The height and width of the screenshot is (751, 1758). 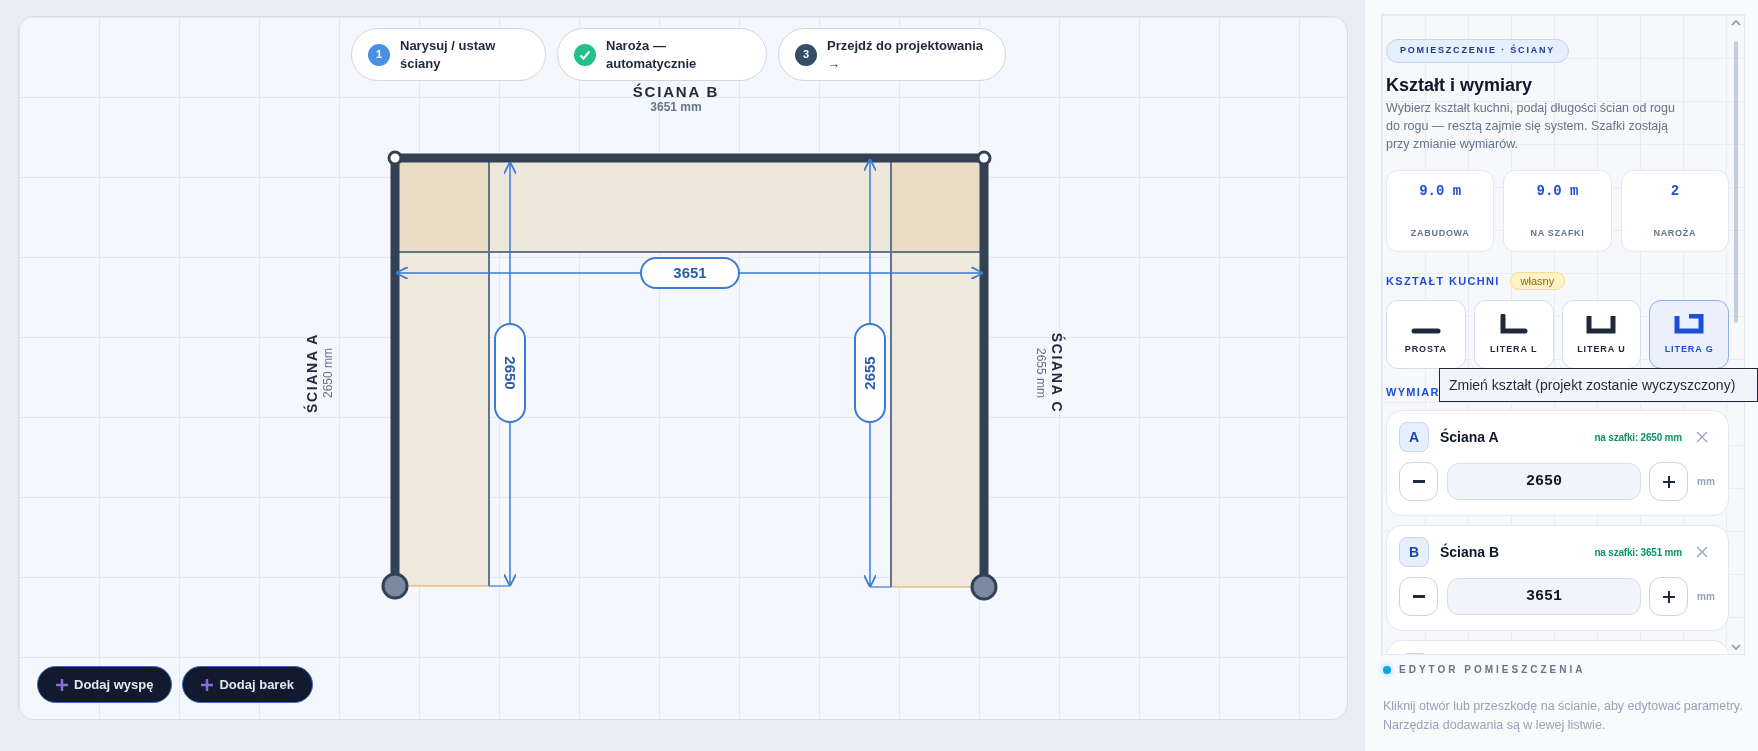 I want to click on shape-button: LITERA L, so click(x=1513, y=334).